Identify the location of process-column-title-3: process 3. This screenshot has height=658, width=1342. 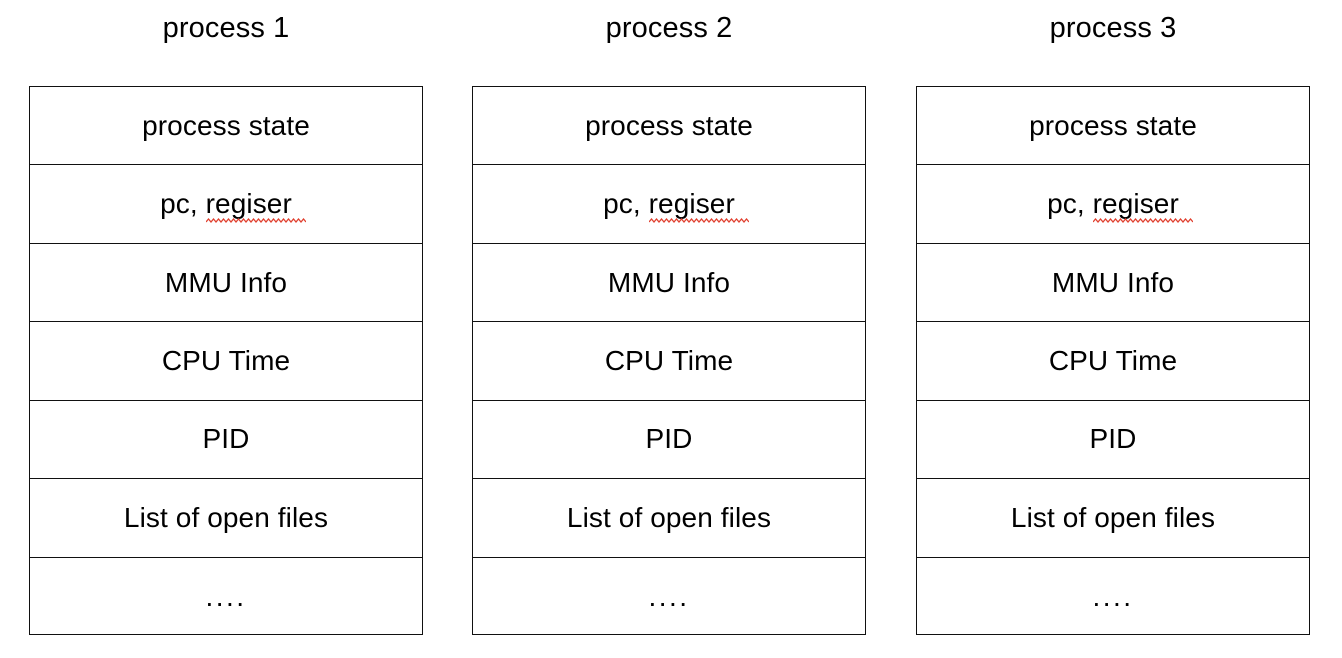
(1113, 28).